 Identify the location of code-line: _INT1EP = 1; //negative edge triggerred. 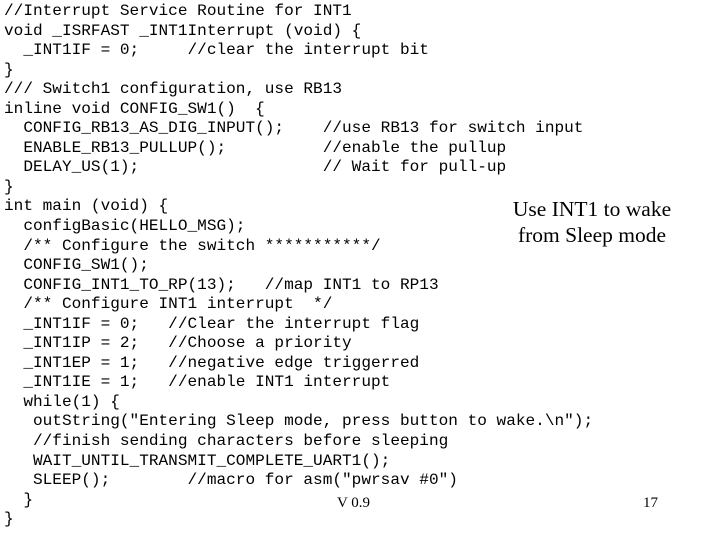
(212, 362).